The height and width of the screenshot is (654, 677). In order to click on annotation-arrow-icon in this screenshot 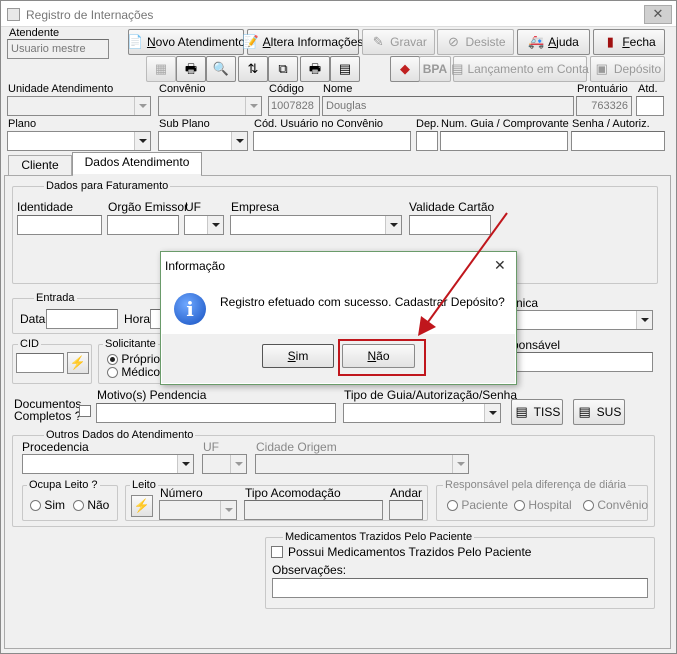, I will do `click(463, 274)`.